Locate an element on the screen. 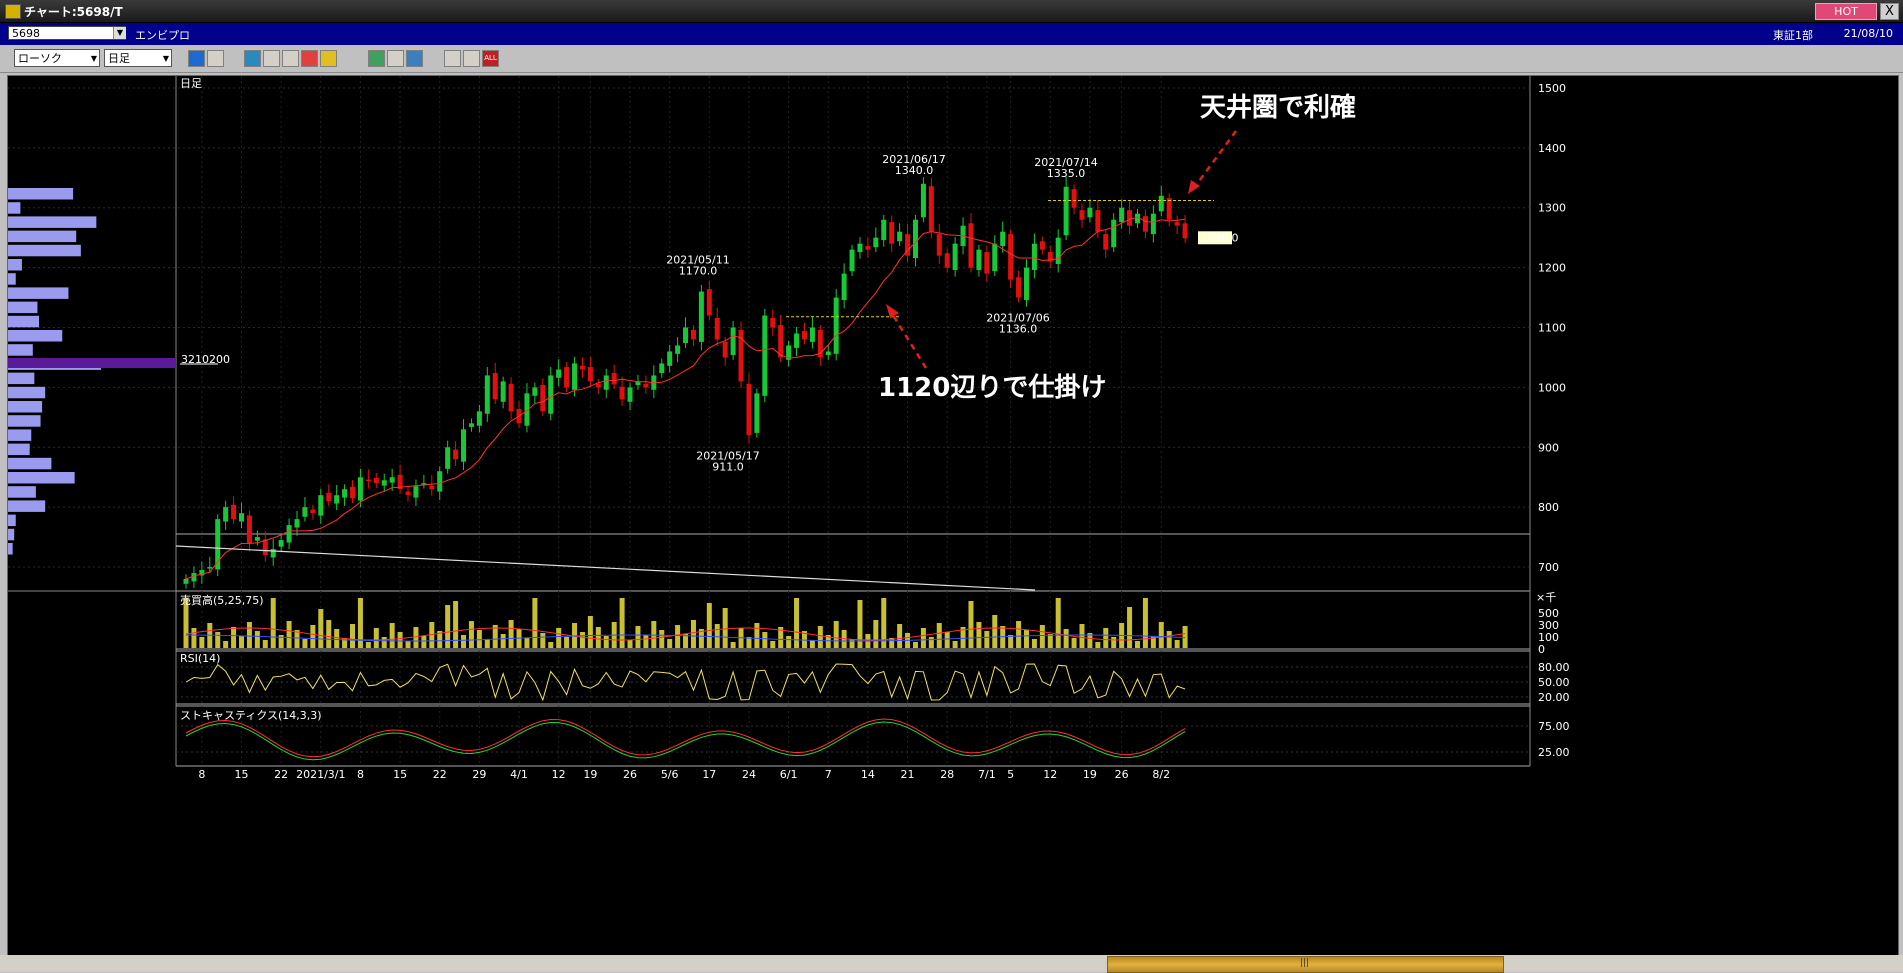  profile-highlight-bar is located at coordinates (92, 363).